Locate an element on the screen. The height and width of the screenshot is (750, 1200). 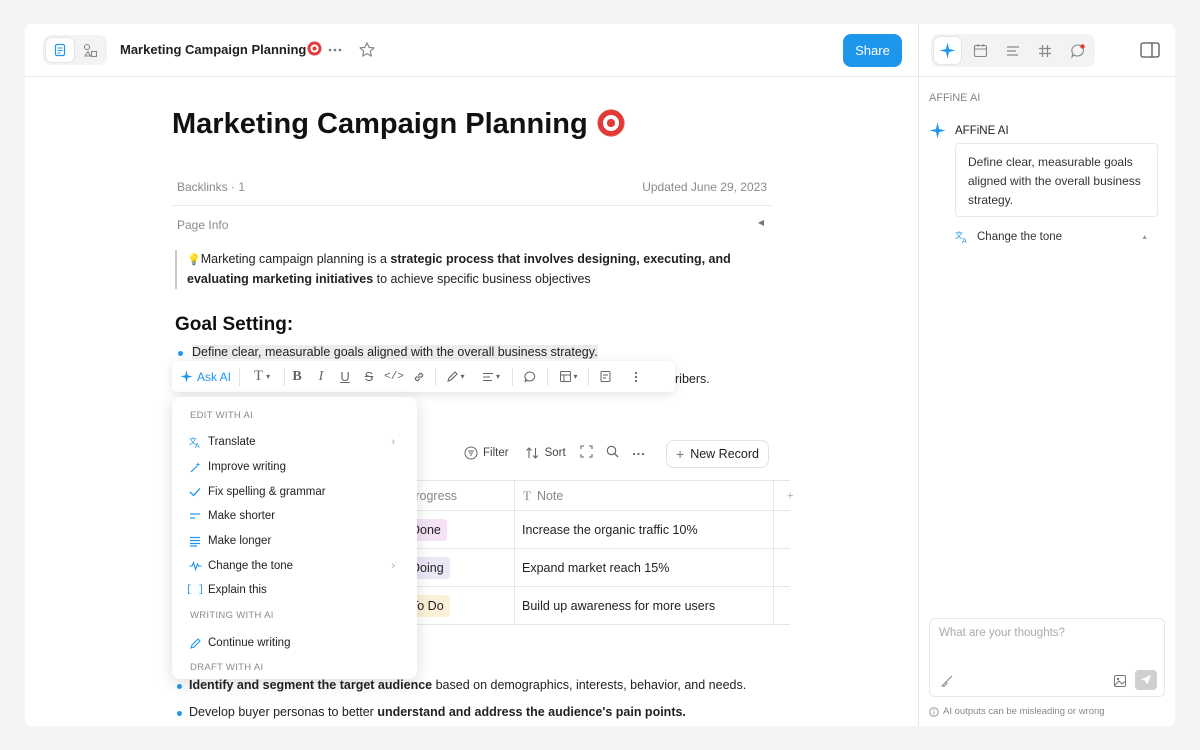
table-row: To Do Build up awareness for more users is located at coordinates (597, 606).